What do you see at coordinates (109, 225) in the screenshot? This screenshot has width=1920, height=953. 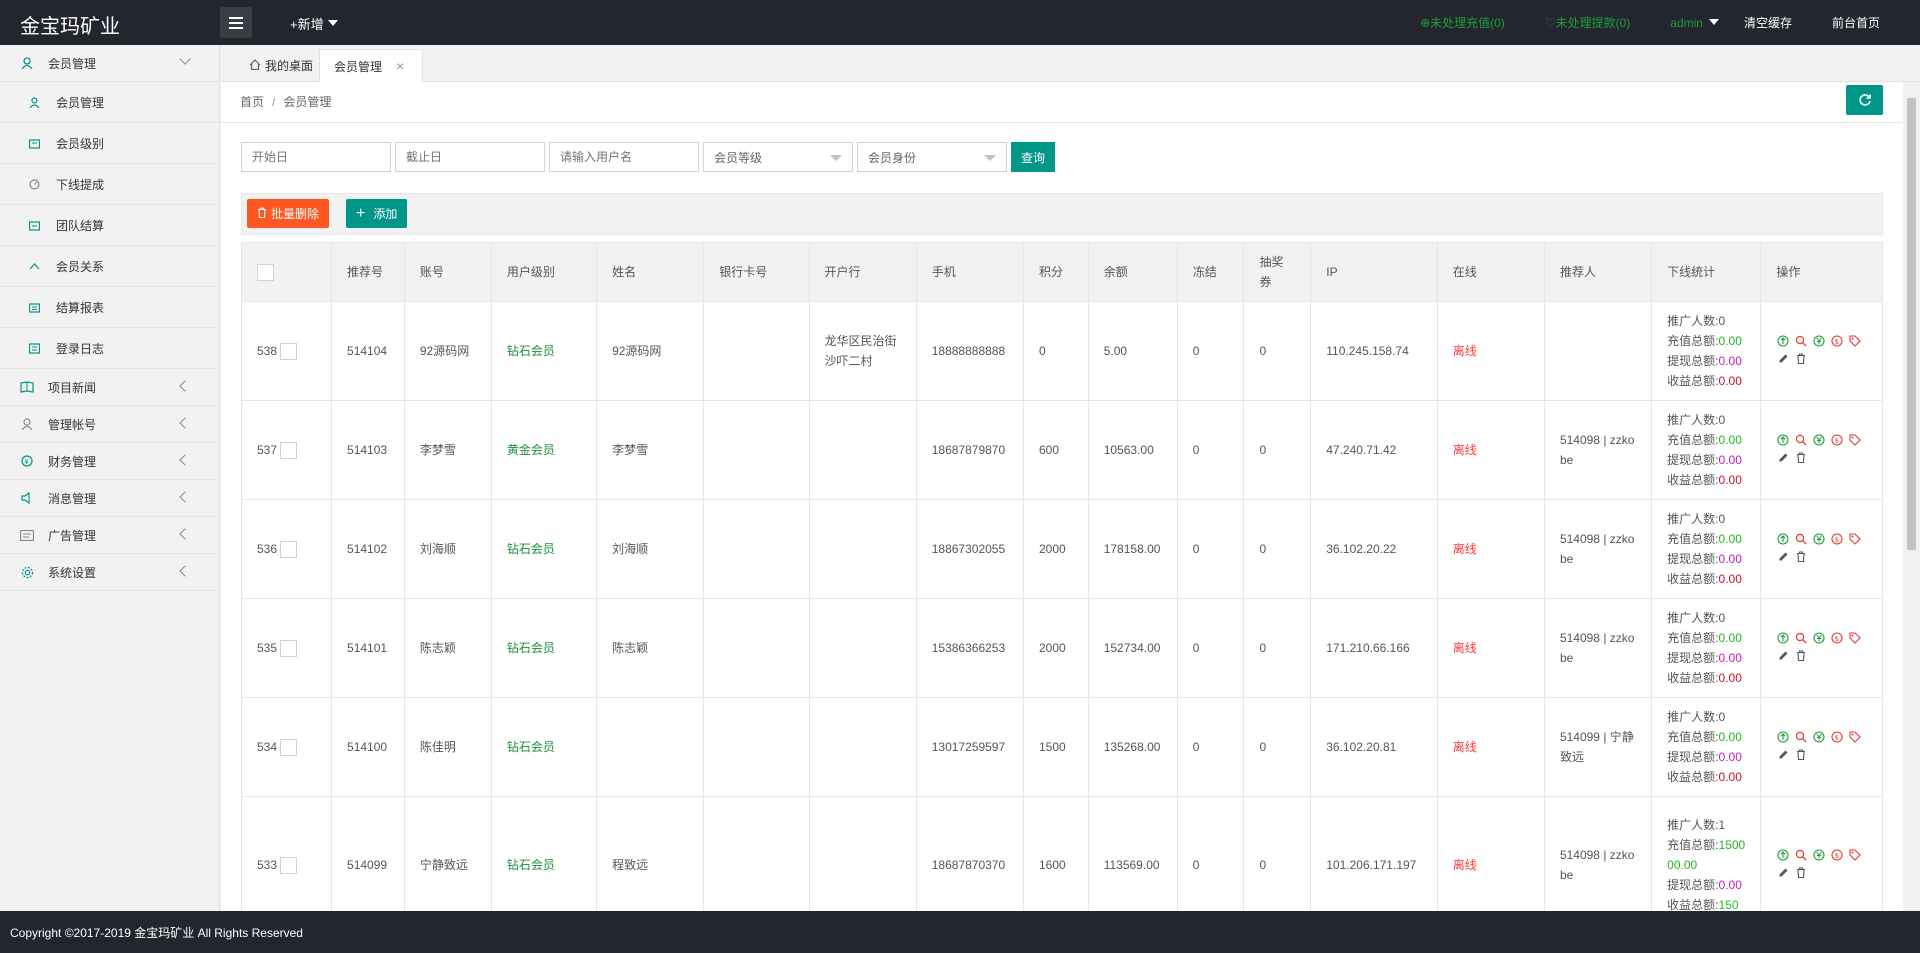 I see `sidebar-item-team: 团队结算` at bounding box center [109, 225].